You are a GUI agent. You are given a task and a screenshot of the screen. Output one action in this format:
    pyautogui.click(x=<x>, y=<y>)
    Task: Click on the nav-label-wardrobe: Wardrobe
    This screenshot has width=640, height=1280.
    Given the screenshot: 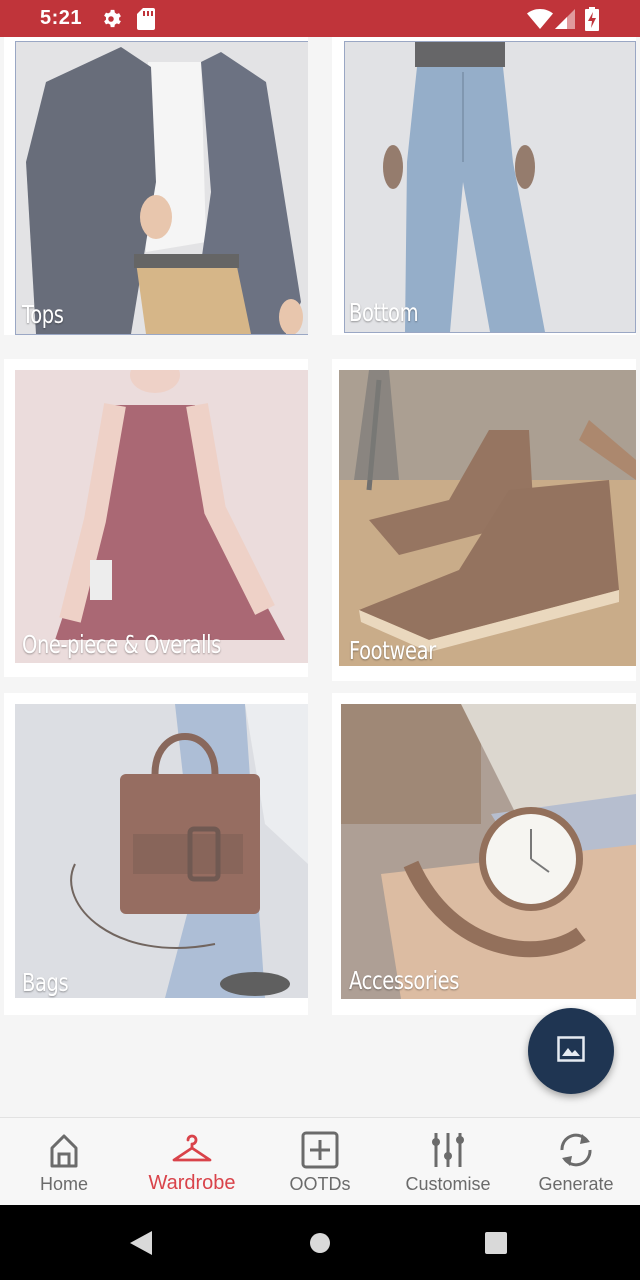 What is the action you would take?
    pyautogui.click(x=192, y=1183)
    